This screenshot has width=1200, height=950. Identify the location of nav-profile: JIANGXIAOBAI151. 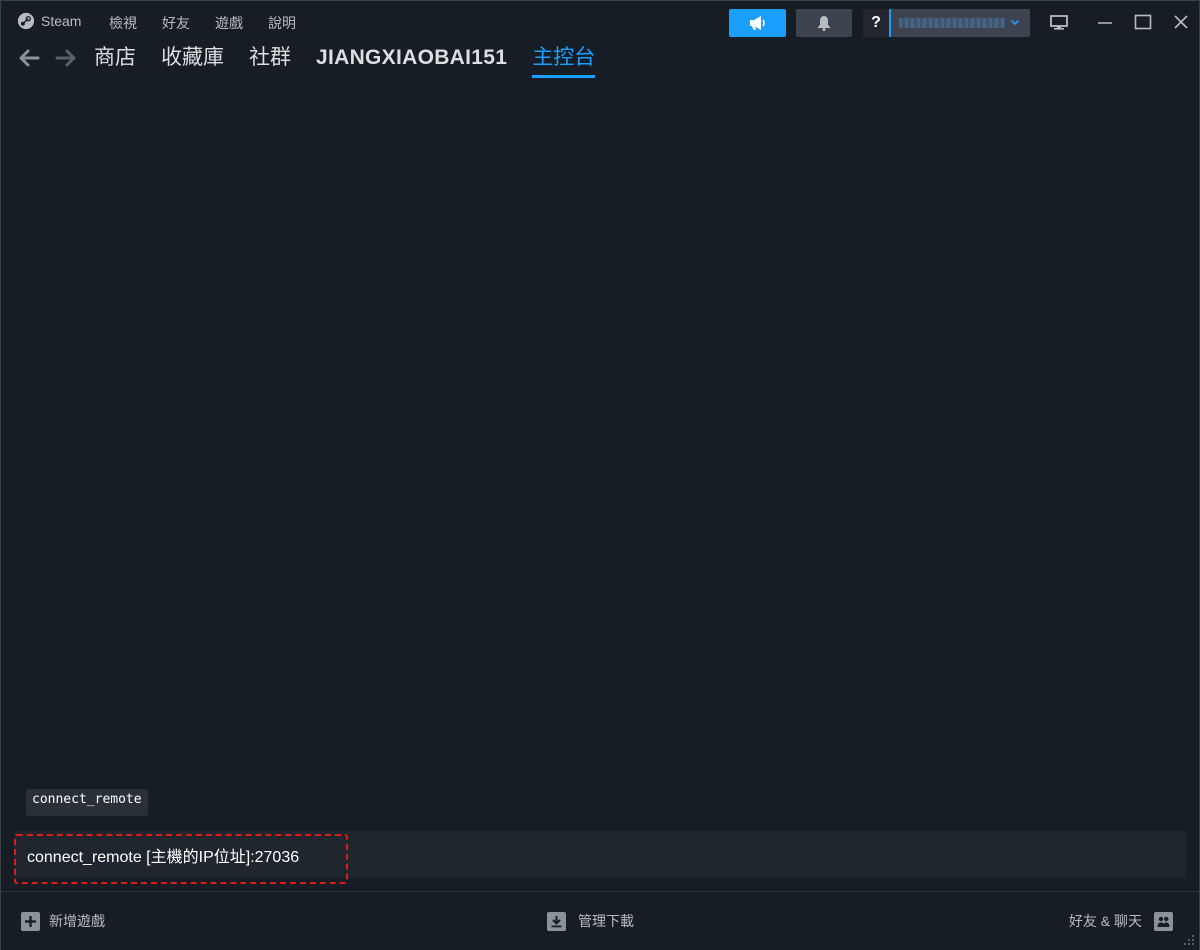
(411, 60).